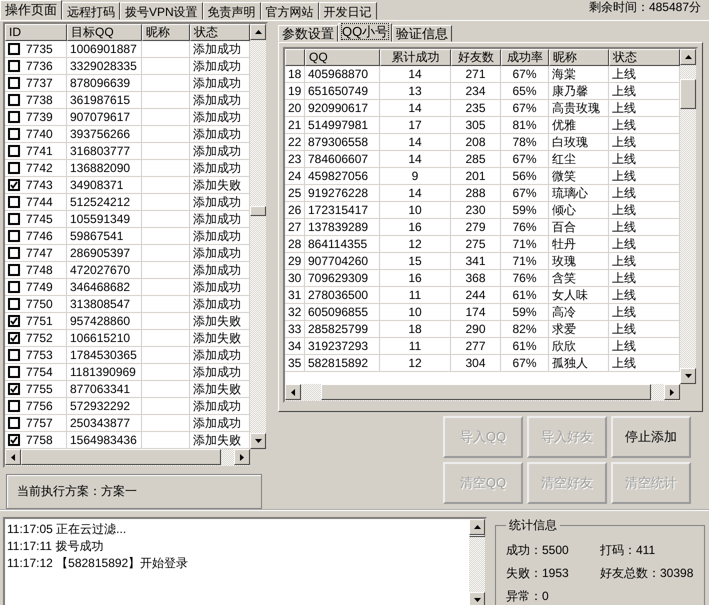 This screenshot has height=605, width=709. I want to click on table-cell: 709629309, so click(342, 278).